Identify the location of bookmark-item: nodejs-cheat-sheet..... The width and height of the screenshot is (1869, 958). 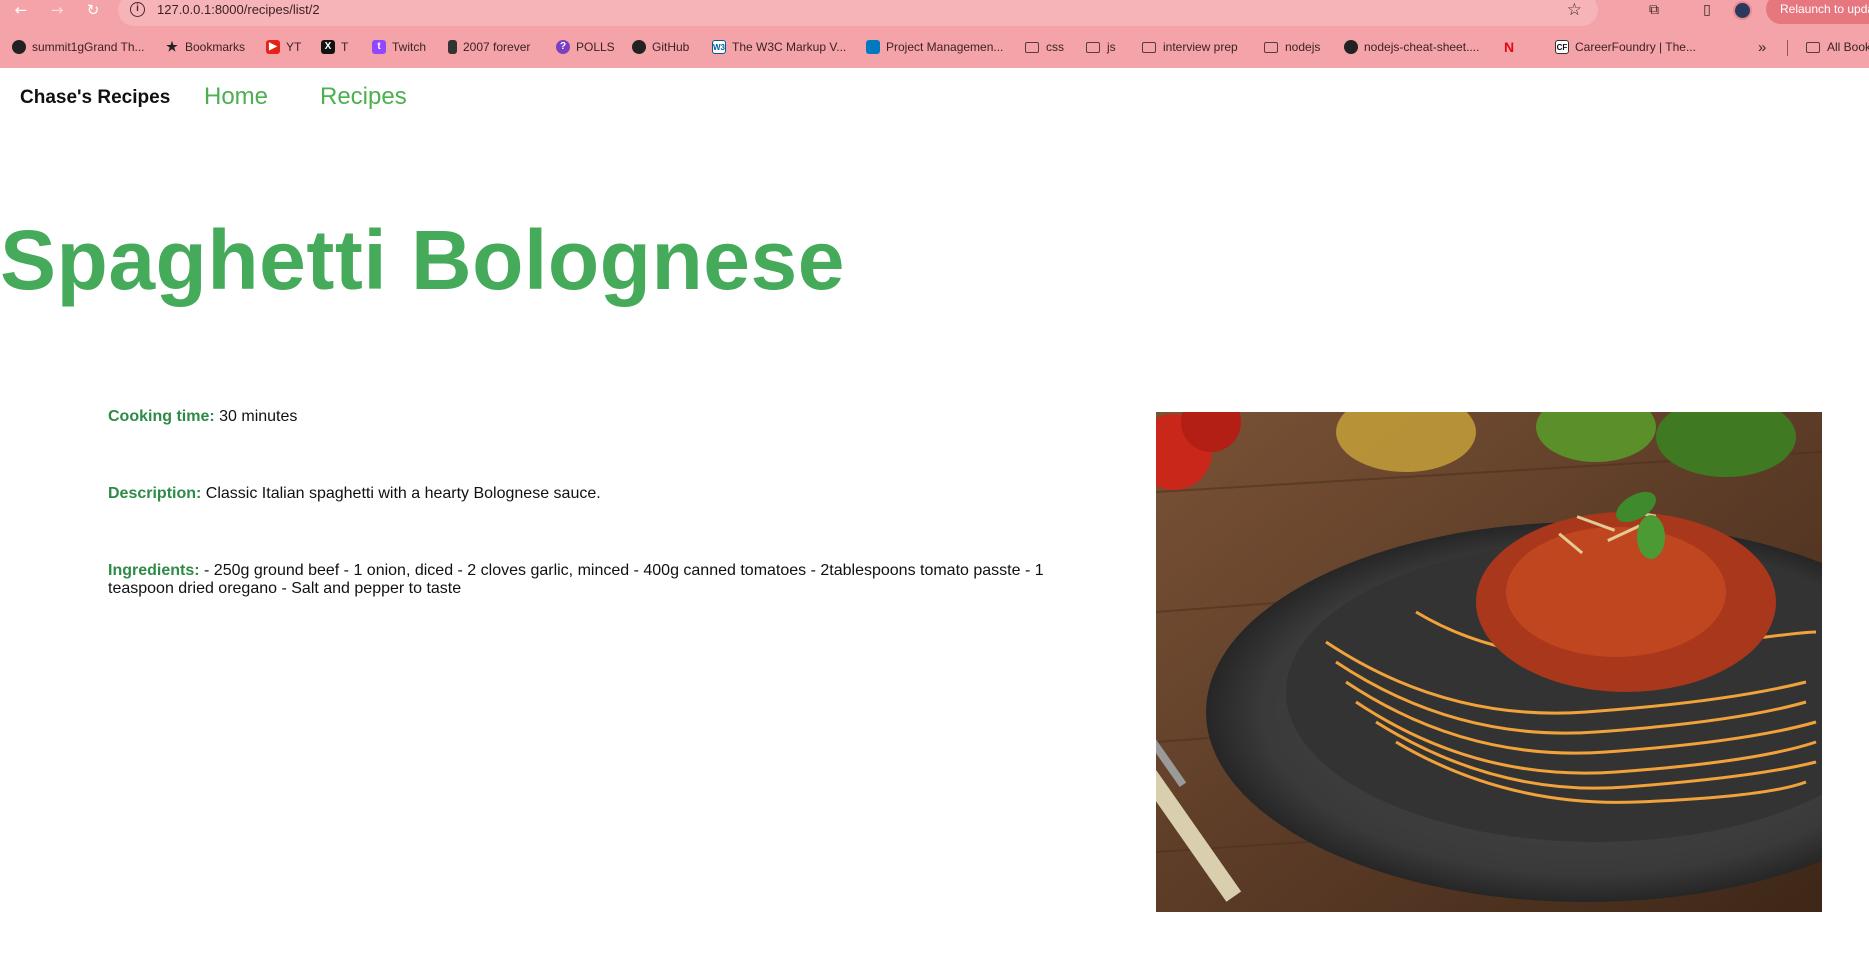
(1411, 47).